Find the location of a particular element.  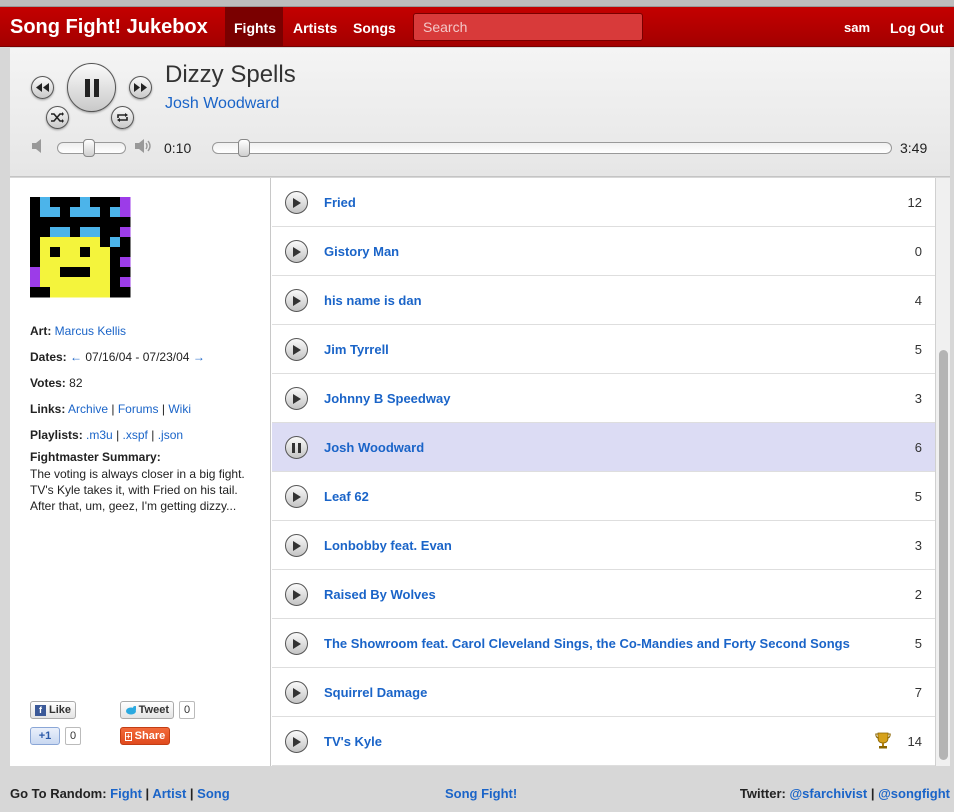

trophy-icon is located at coordinates (883, 740).